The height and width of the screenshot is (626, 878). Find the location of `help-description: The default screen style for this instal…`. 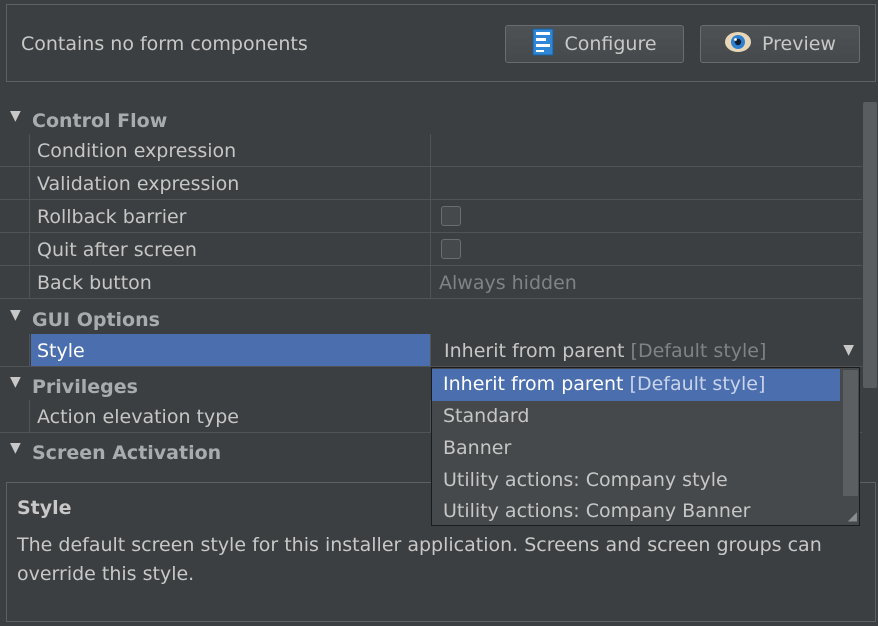

help-description: The default screen style for this instal… is located at coordinates (419, 559).